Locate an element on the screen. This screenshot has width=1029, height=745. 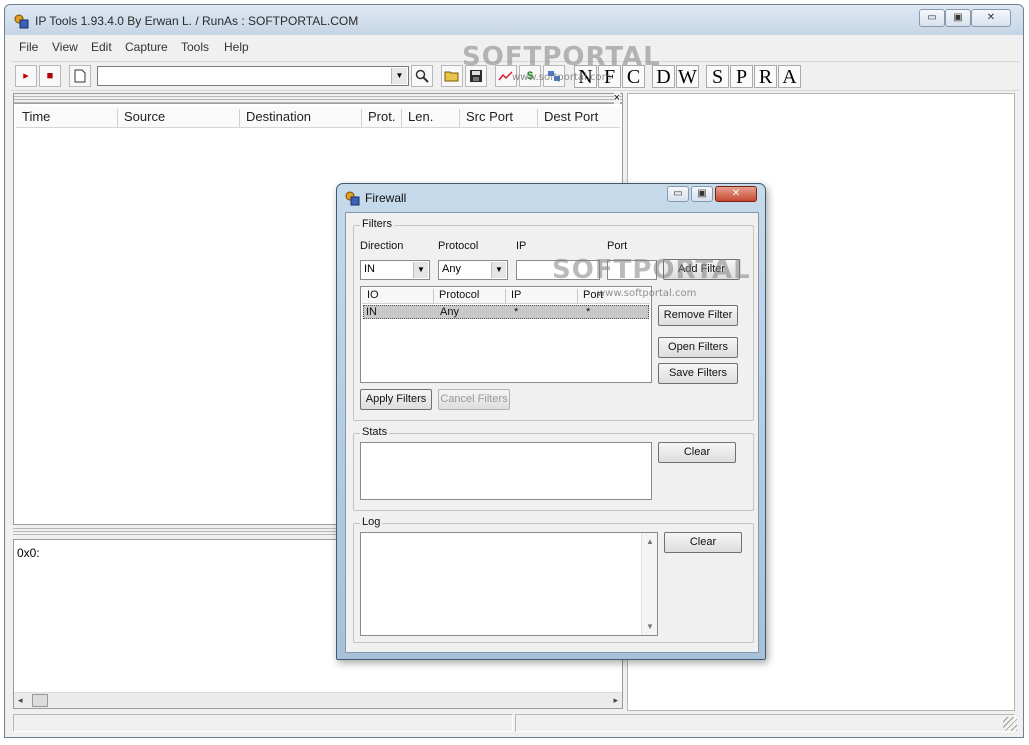
url-combo: ▼ is located at coordinates (253, 76).